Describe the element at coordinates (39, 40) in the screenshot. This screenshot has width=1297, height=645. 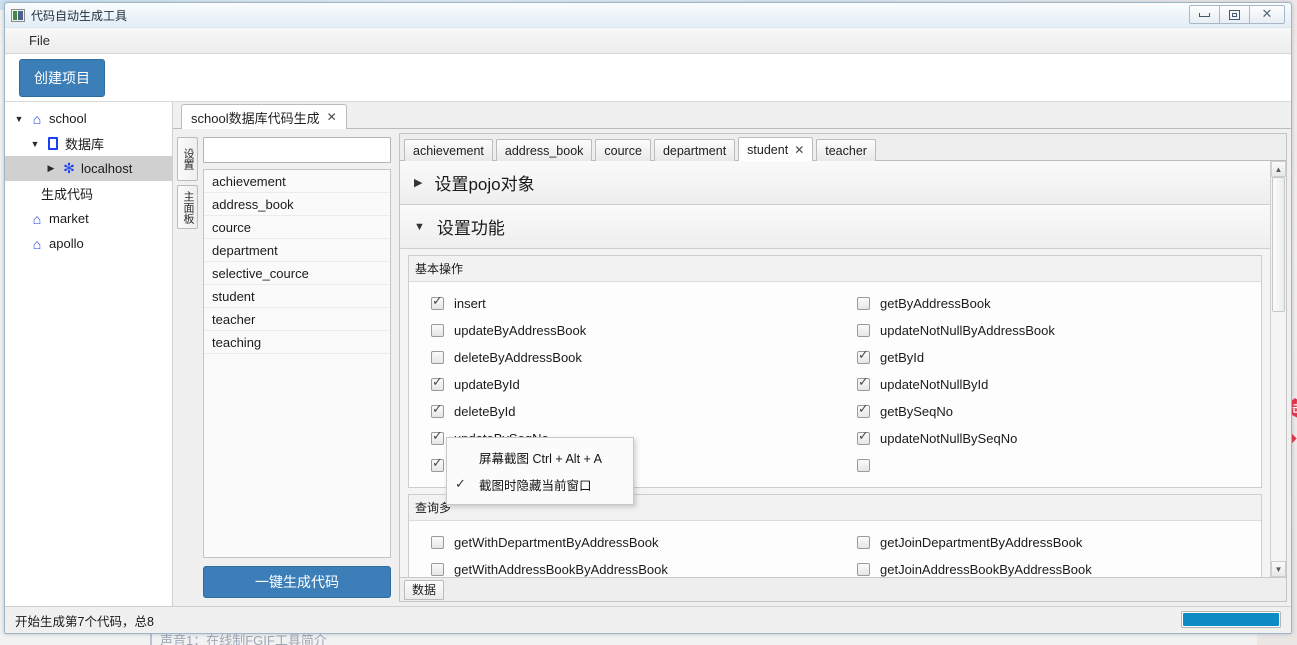
I see `menu-item-file: File` at that location.